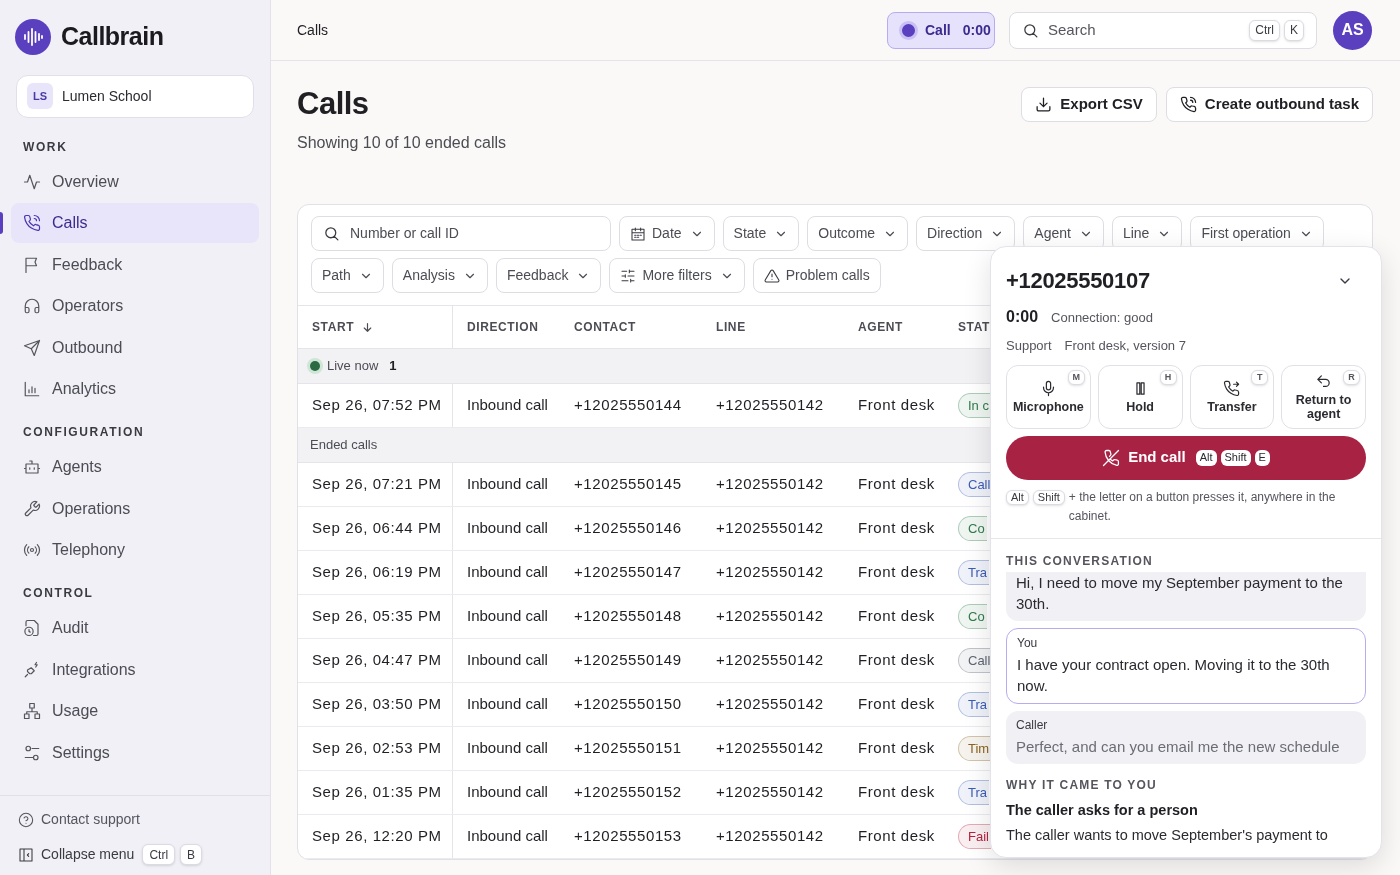 This screenshot has width=1400, height=875. What do you see at coordinates (1147, 30) in the screenshot?
I see `search-input: Search` at bounding box center [1147, 30].